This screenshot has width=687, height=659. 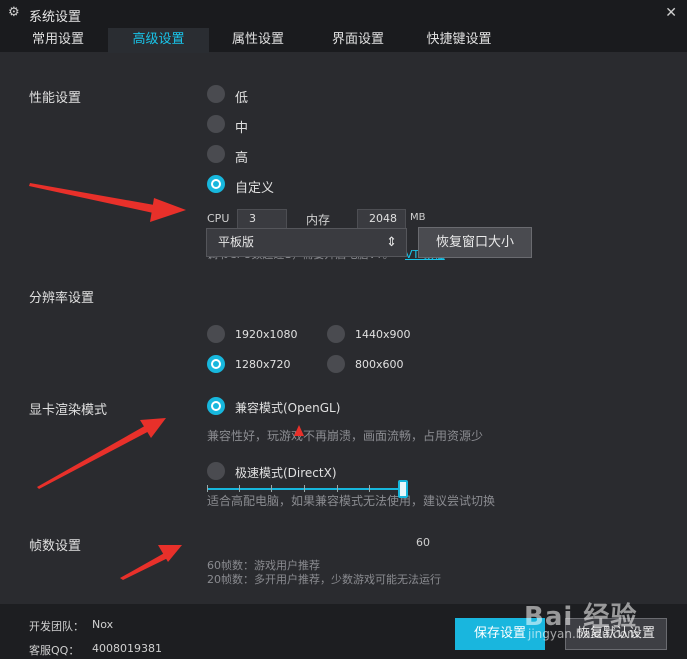 I want to click on resolution-select: 平板版 ⇕, so click(x=306, y=242).